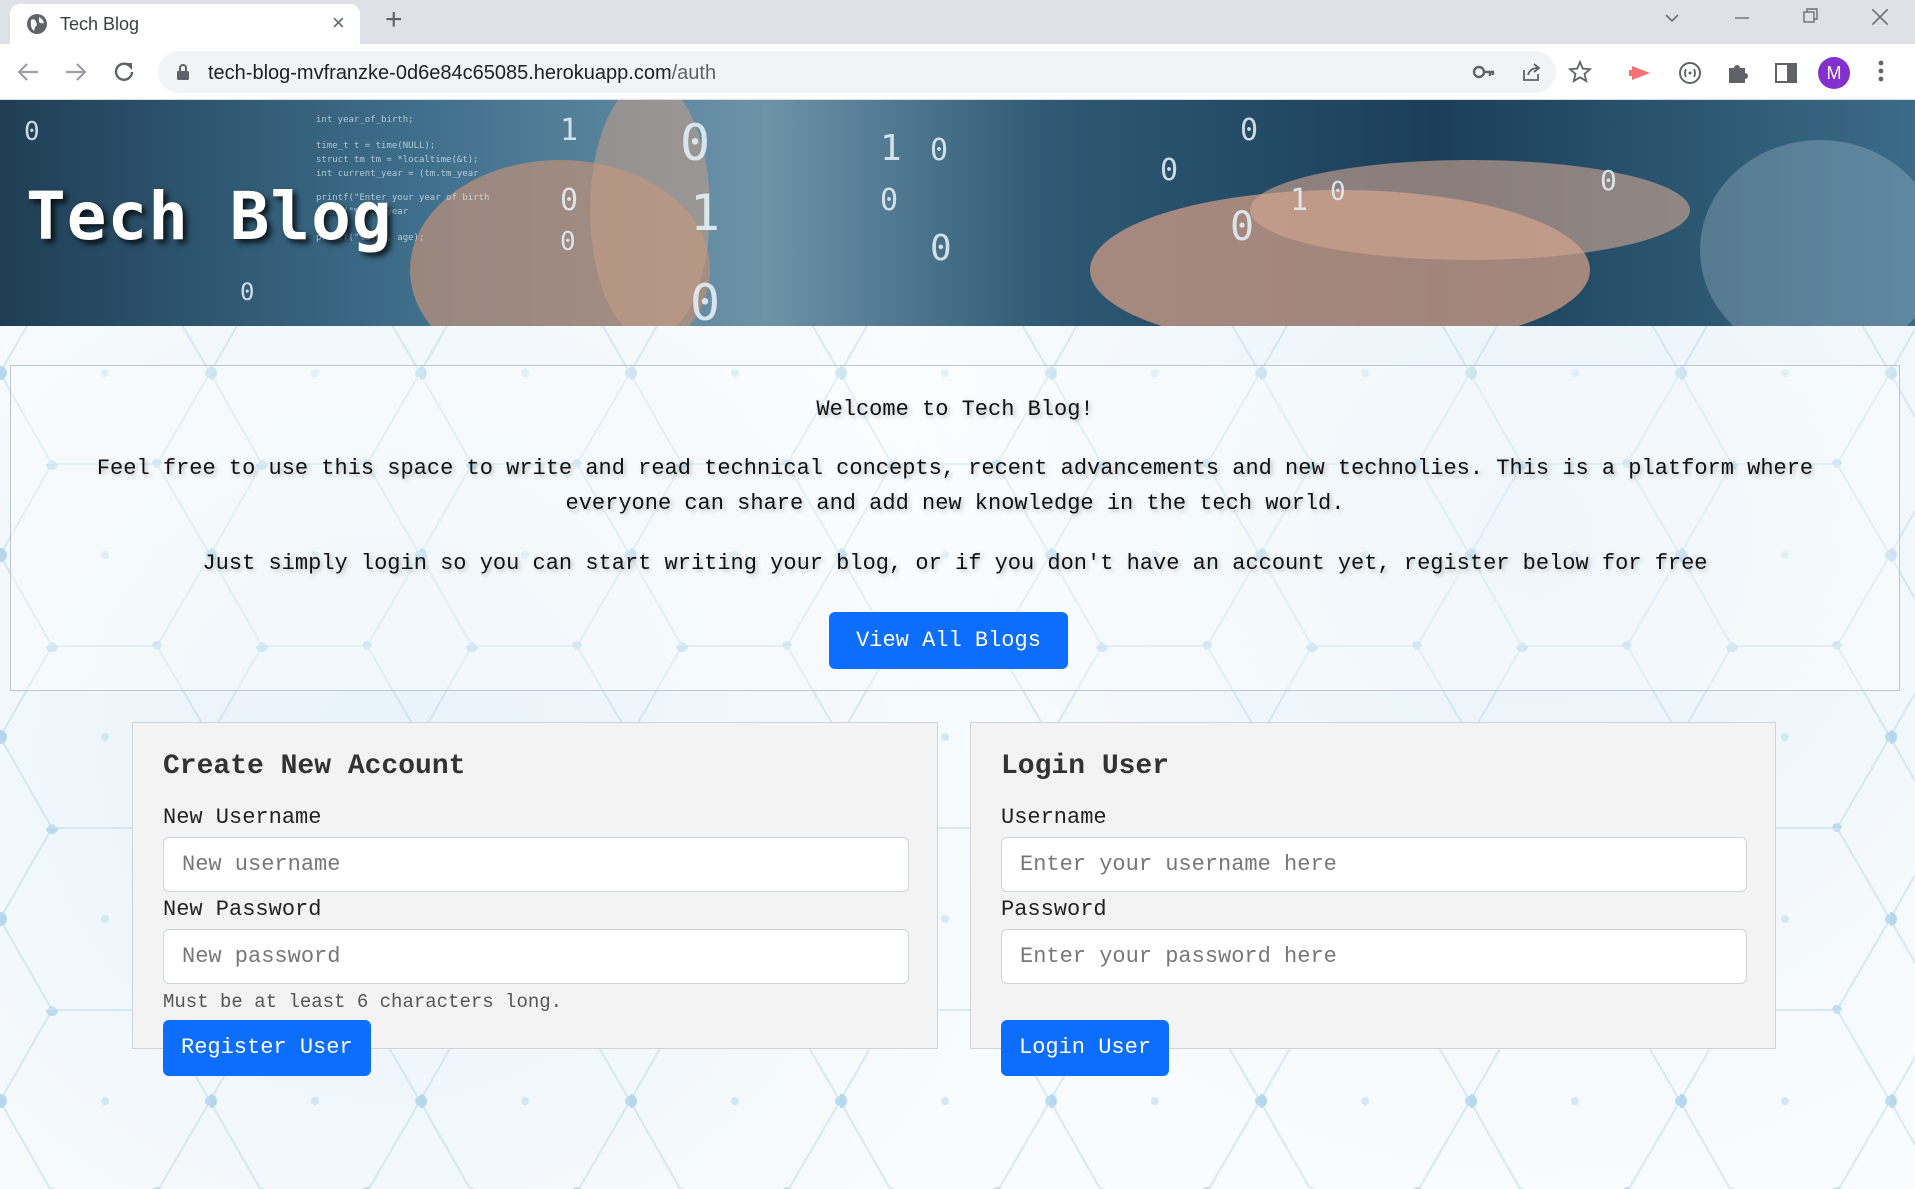  Describe the element at coordinates (1881, 71) in the screenshot. I see `kebab-menu-icon` at that location.